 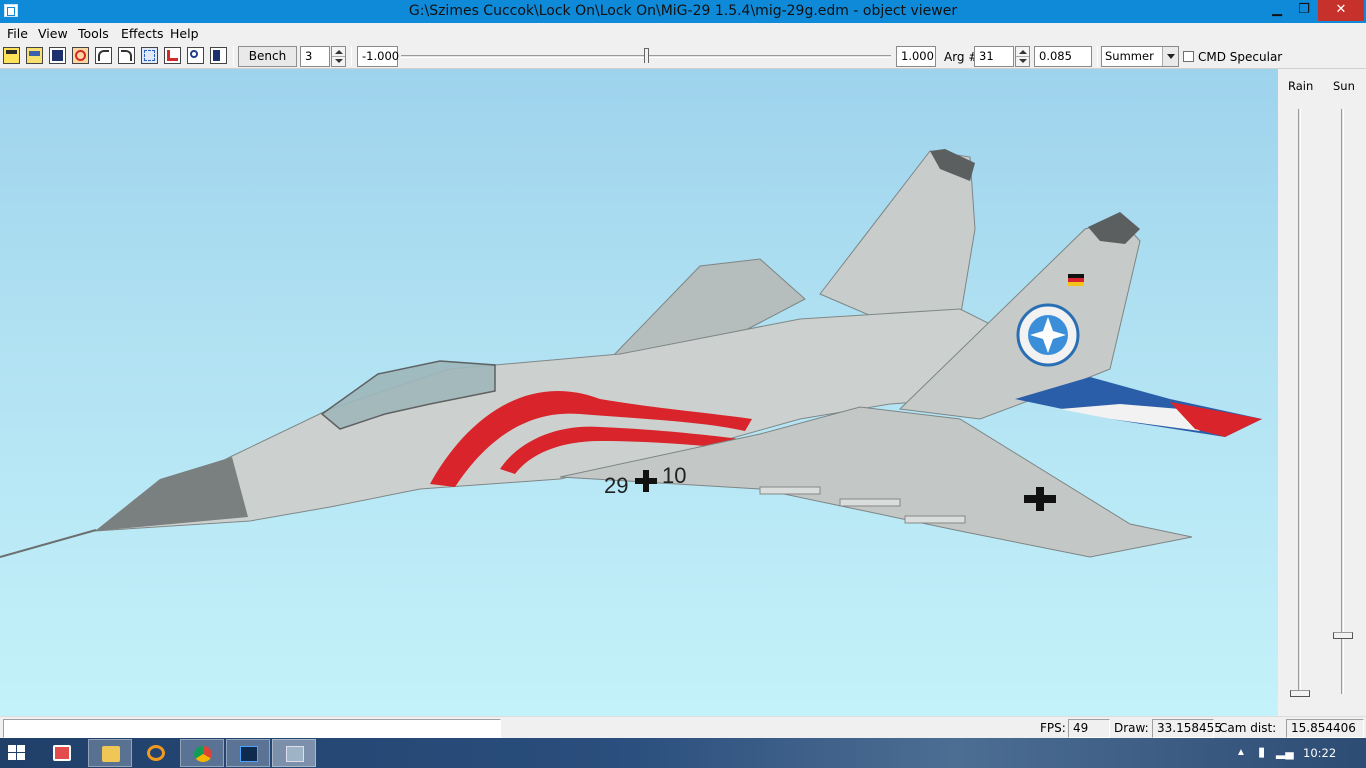 I want to click on taskbar-app-explorer, so click(x=62, y=753).